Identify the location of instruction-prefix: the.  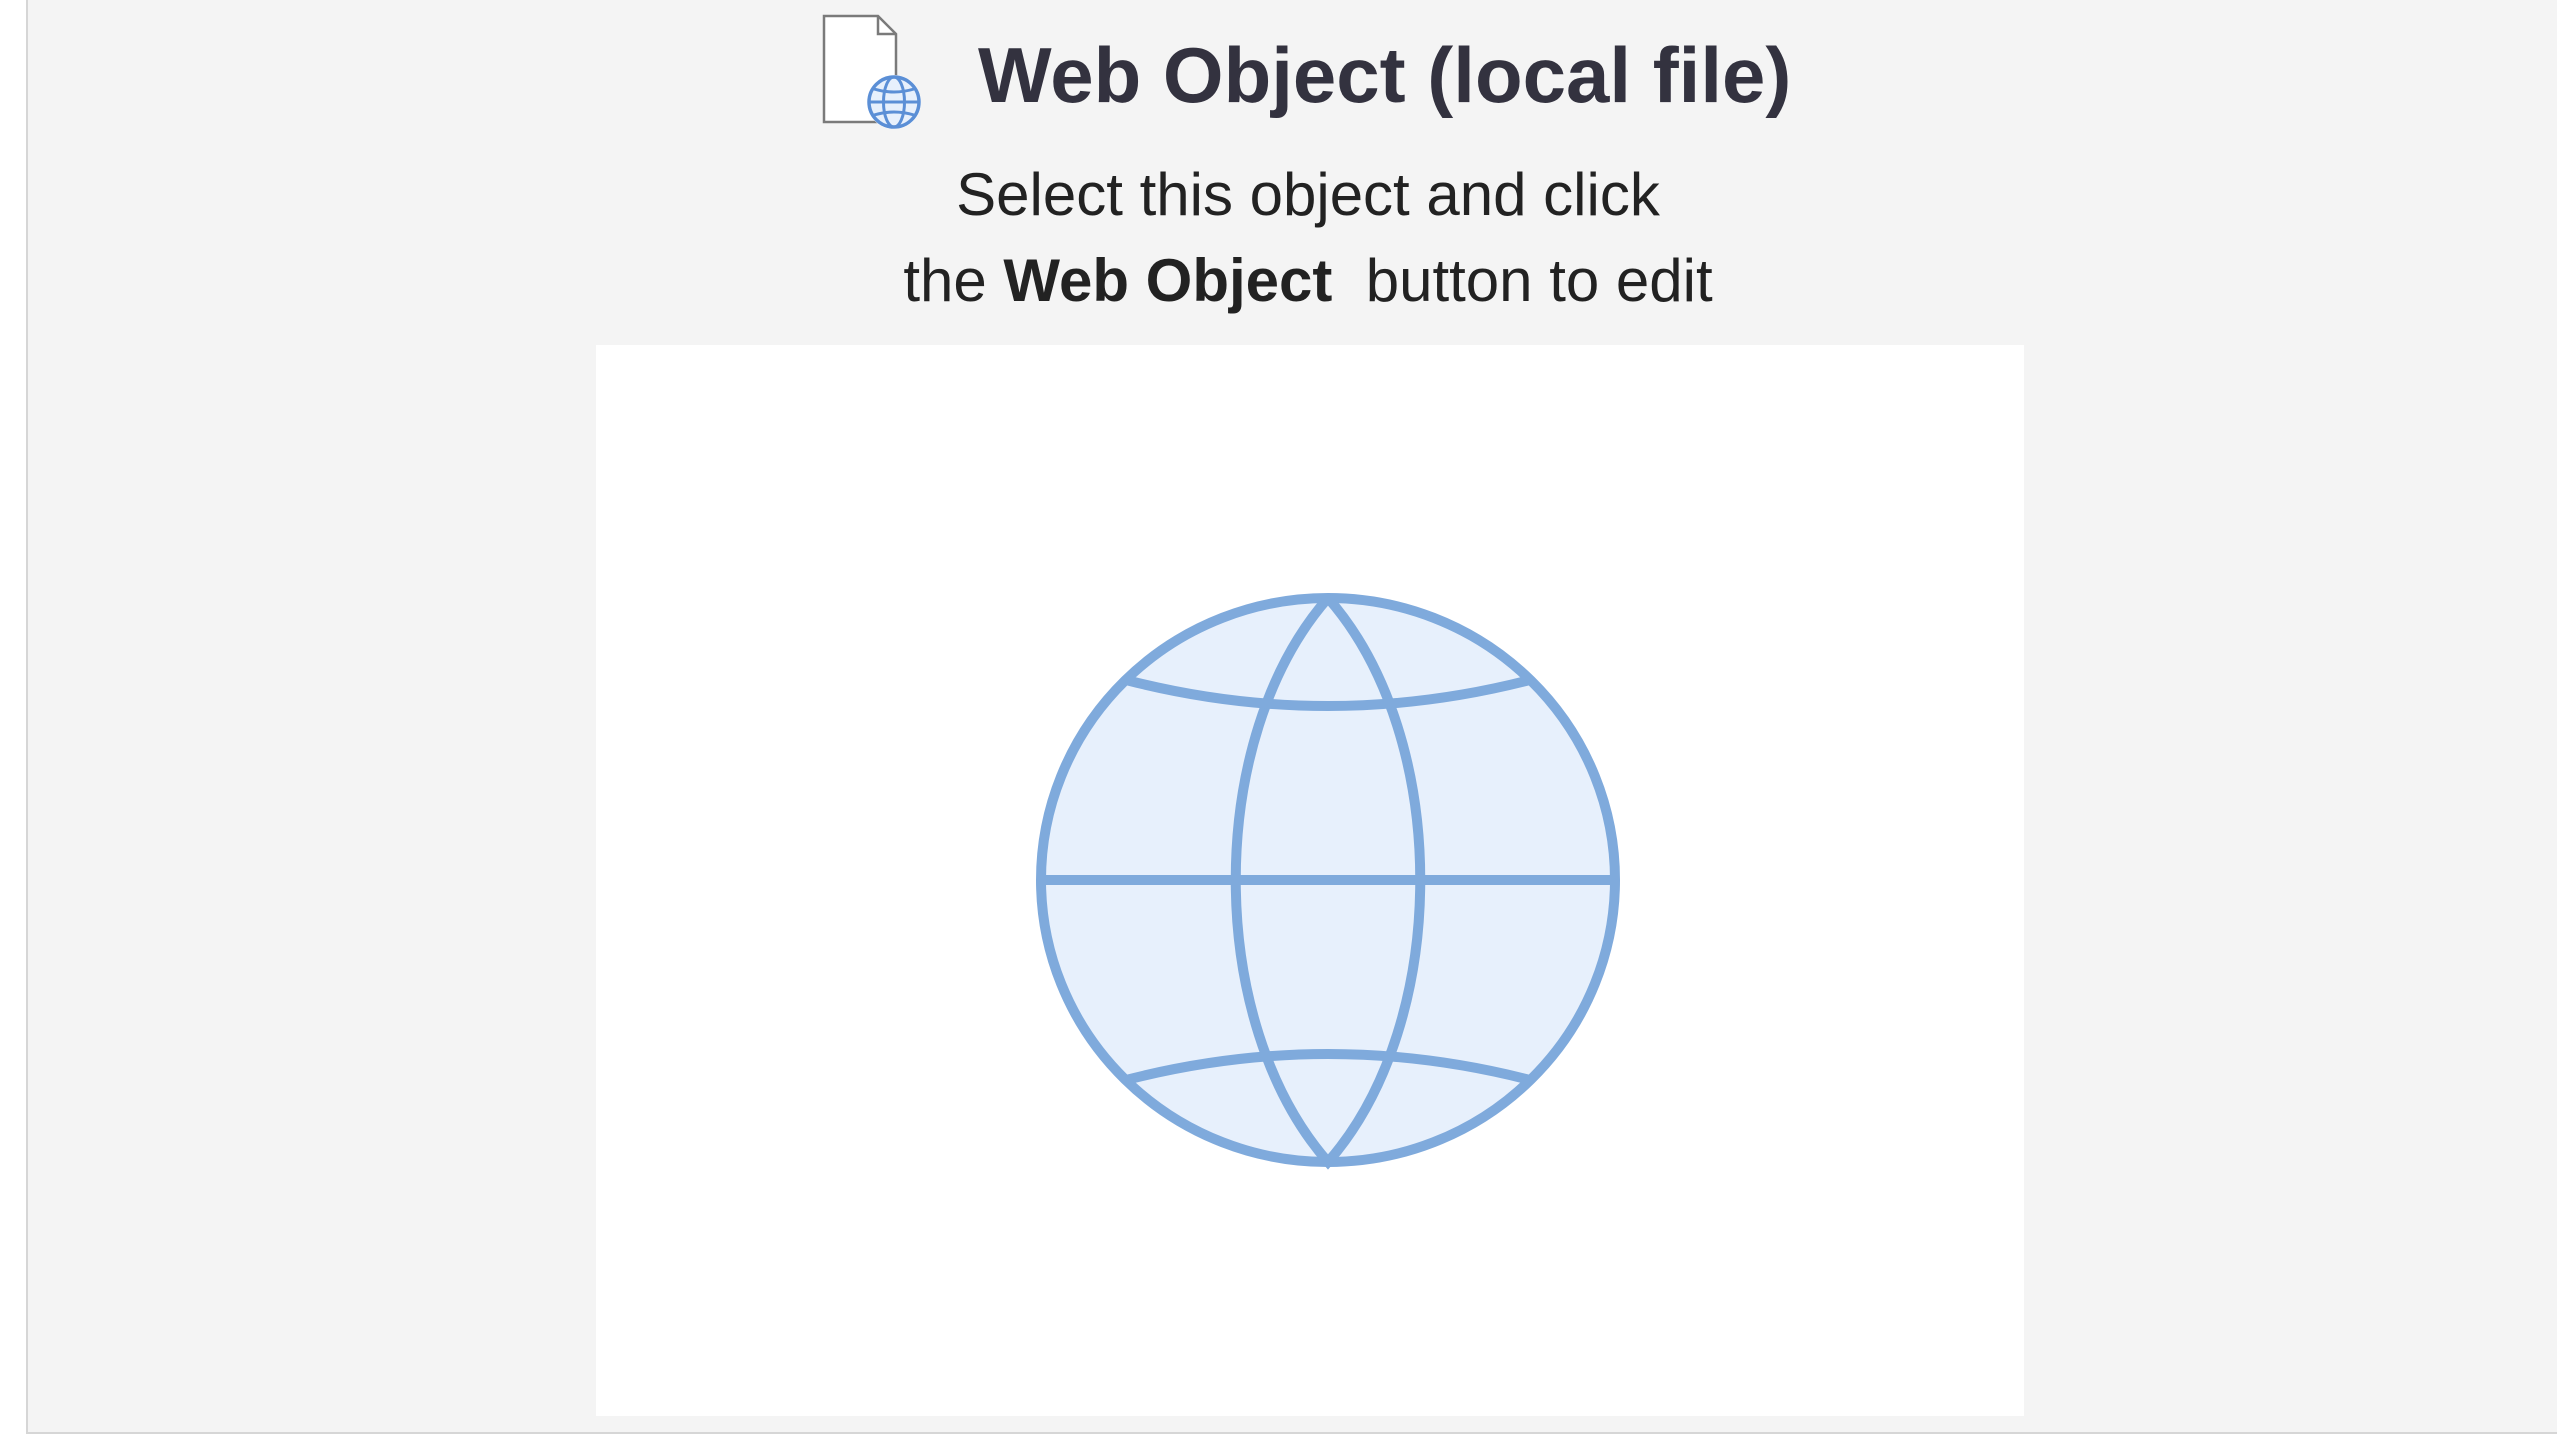
(945, 280).